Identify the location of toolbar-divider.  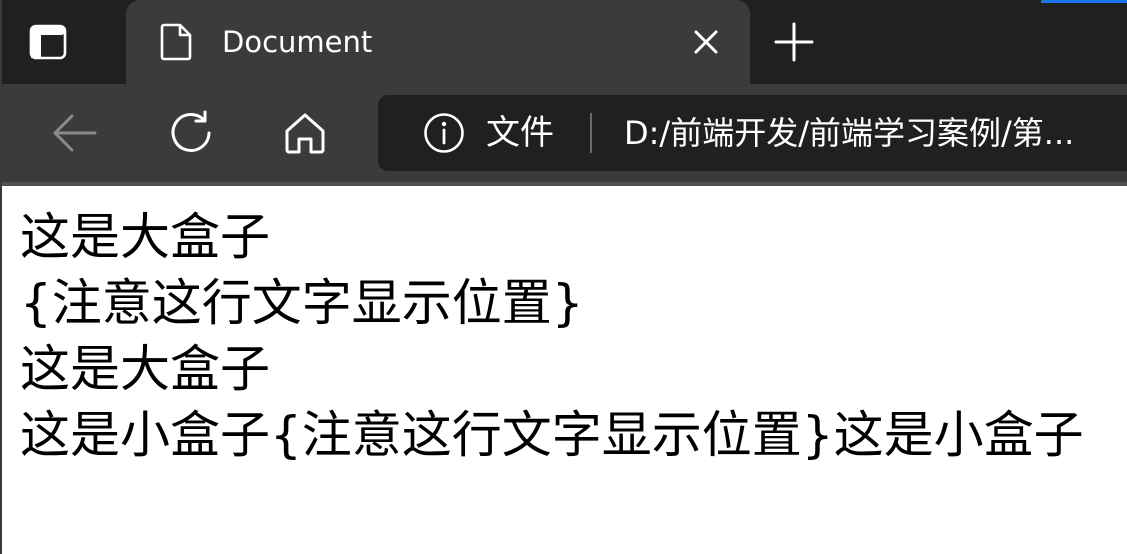
(564, 184).